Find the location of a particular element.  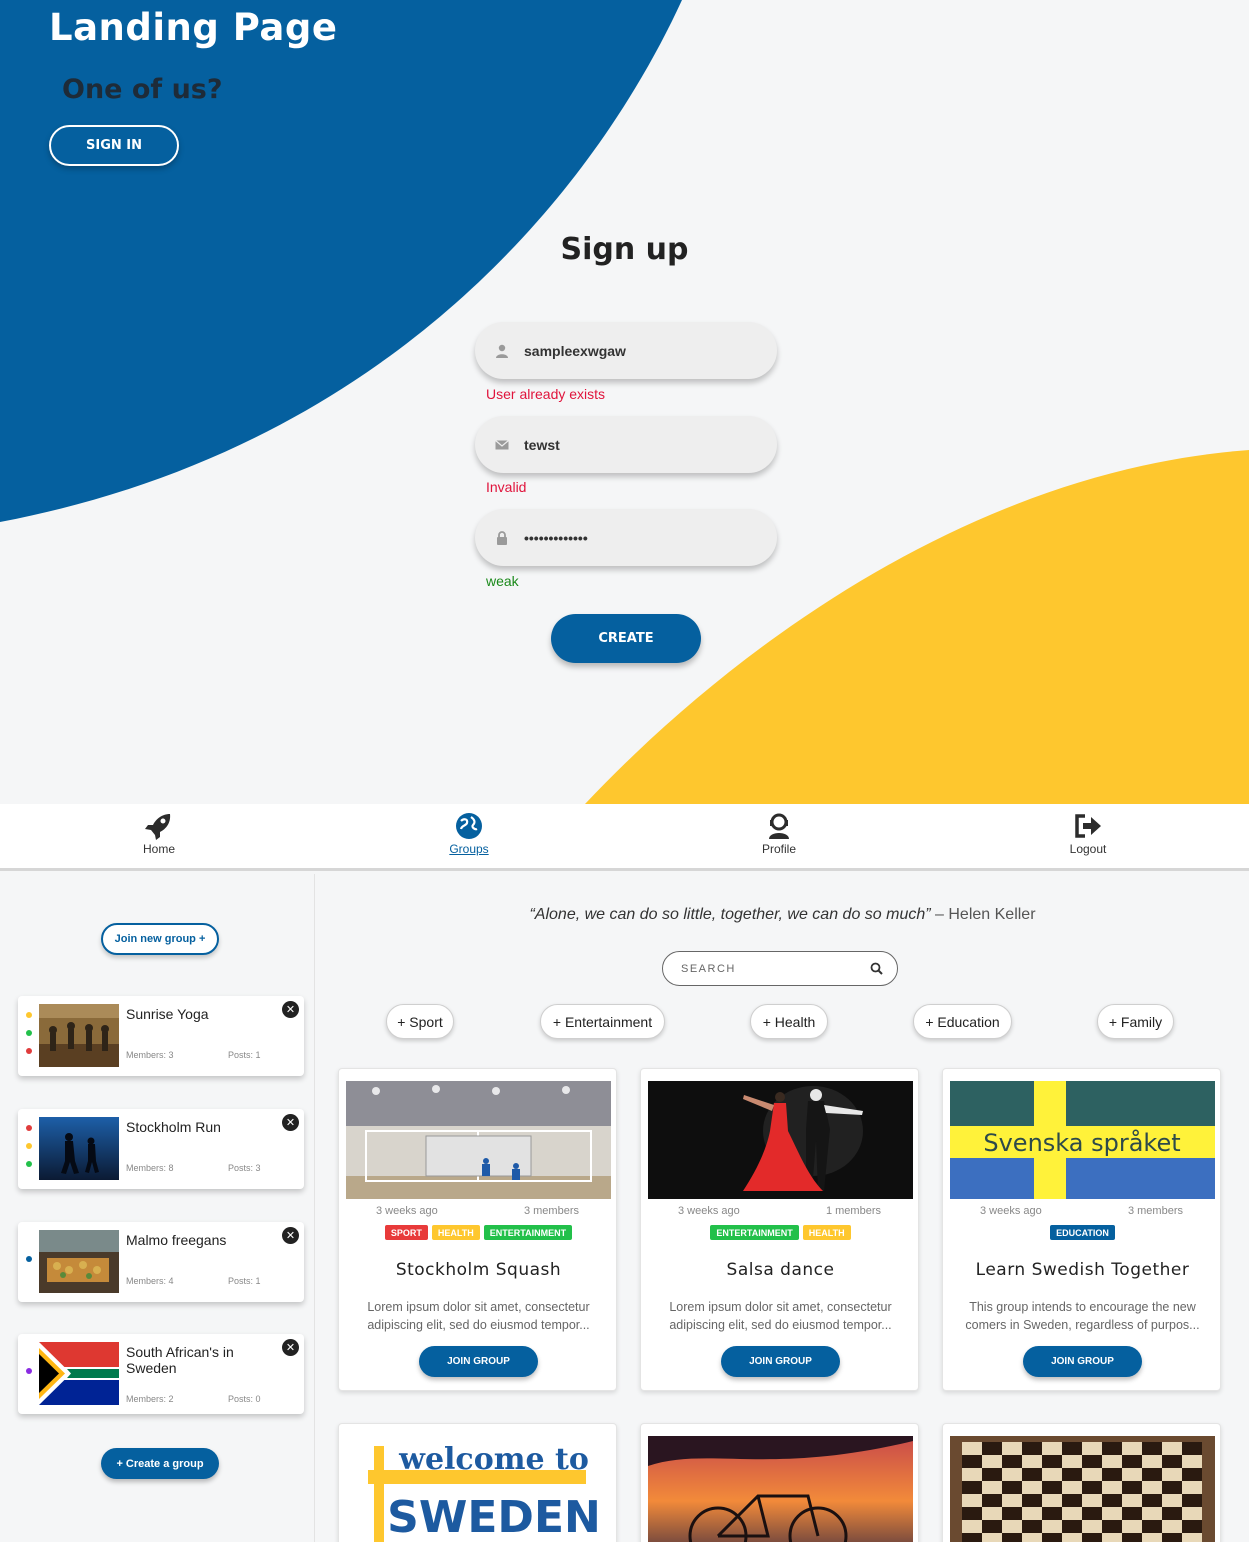

card-tags: EDUCATION is located at coordinates (1082, 1232).